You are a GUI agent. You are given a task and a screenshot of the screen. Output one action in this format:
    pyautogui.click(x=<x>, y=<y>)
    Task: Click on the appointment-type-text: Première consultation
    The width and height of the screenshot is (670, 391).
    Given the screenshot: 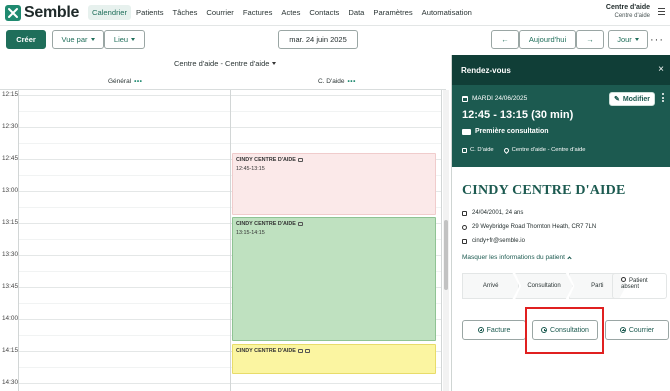 What is the action you would take?
    pyautogui.click(x=512, y=131)
    